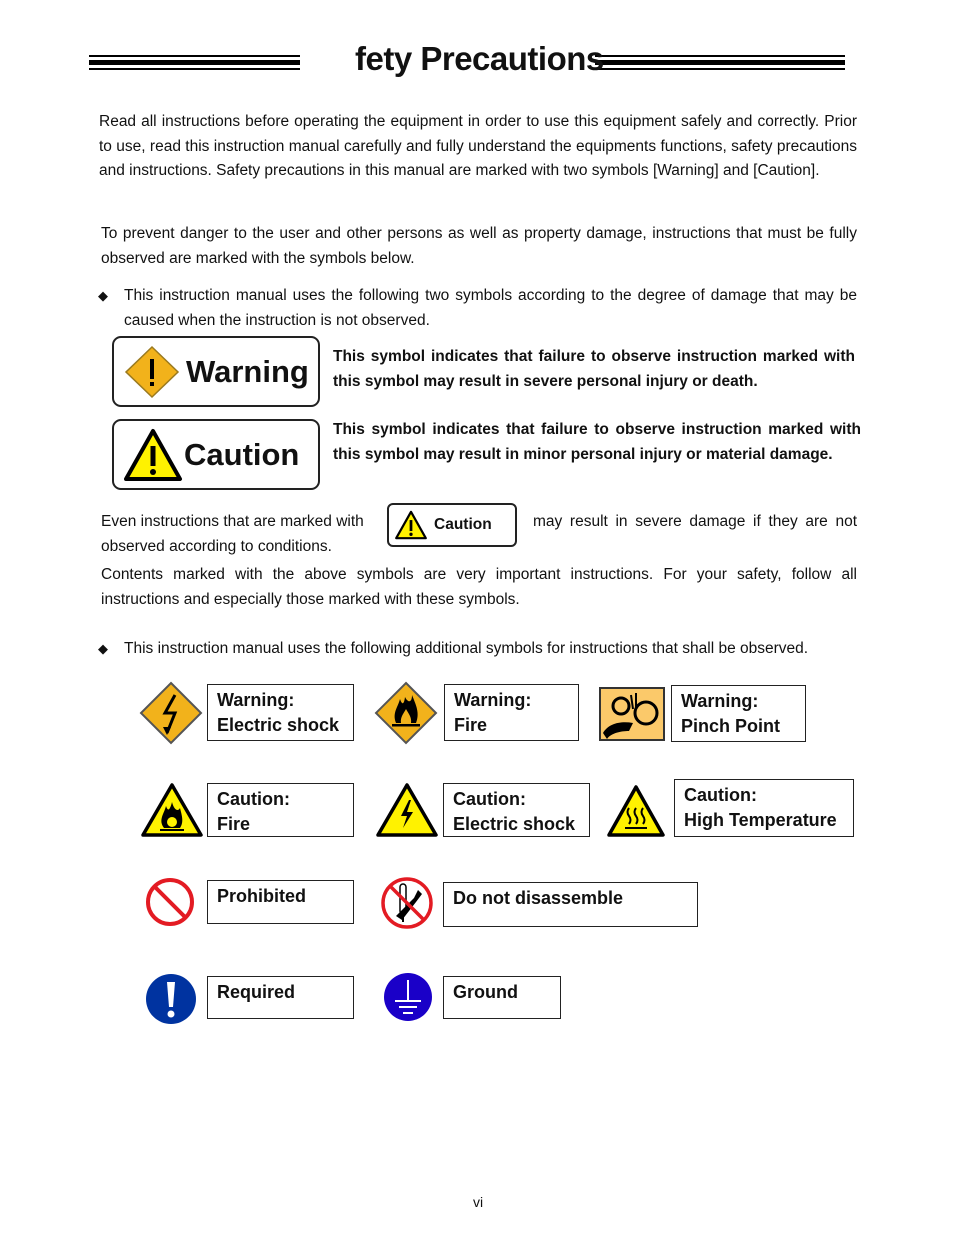 The image size is (954, 1235). I want to click on required-icon, so click(171, 999).